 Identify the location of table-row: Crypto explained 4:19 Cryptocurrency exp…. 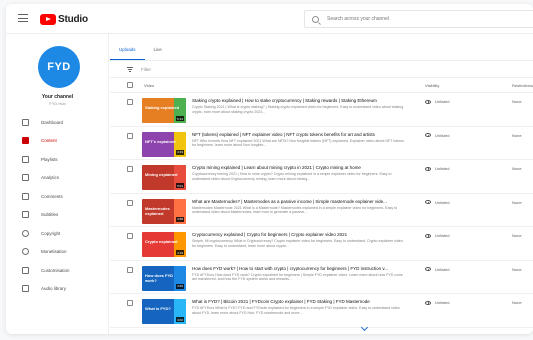
(321, 244).